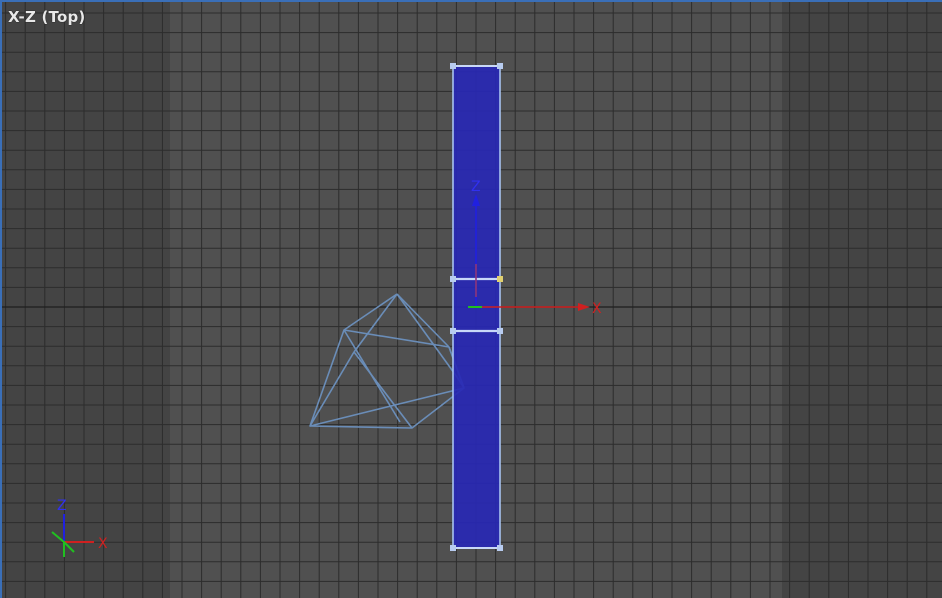 The height and width of the screenshot is (598, 942). What do you see at coordinates (597, 309) in the screenshot?
I see `gizmo-x-label: X` at bounding box center [597, 309].